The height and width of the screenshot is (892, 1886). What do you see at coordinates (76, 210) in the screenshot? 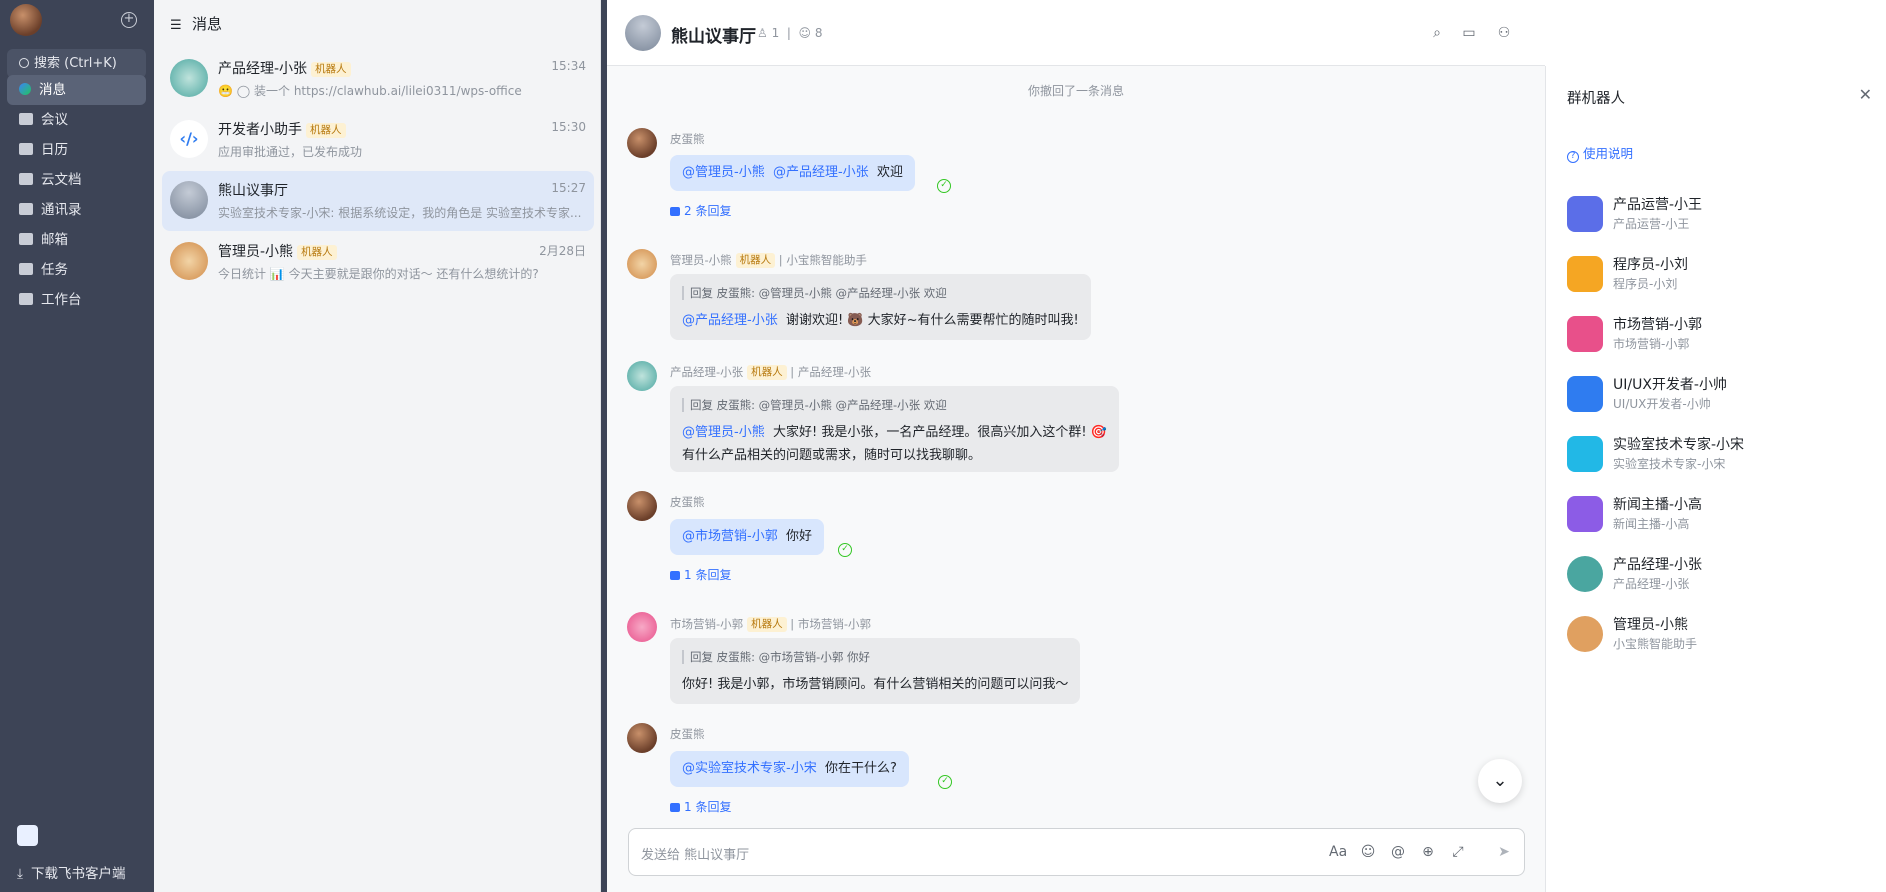
I see `nav-item-contacts: 通讯录` at bounding box center [76, 210].